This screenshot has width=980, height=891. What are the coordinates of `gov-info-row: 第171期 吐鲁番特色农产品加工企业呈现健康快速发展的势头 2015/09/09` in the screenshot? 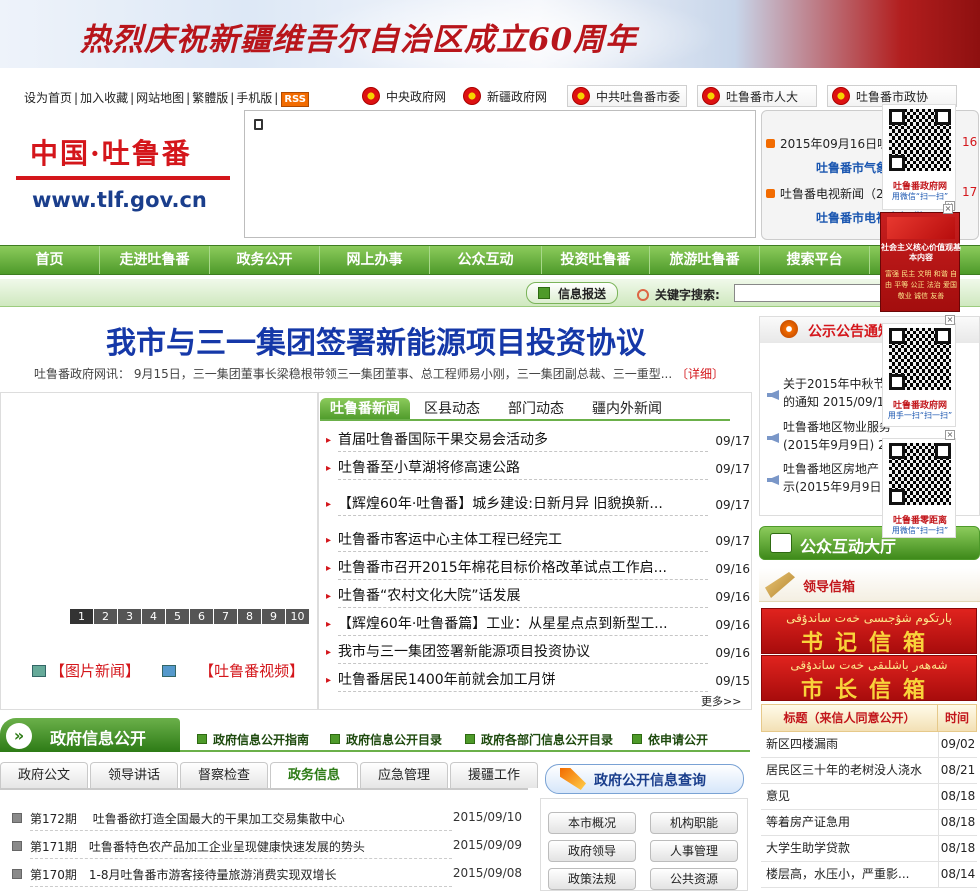 It's located at (267, 848).